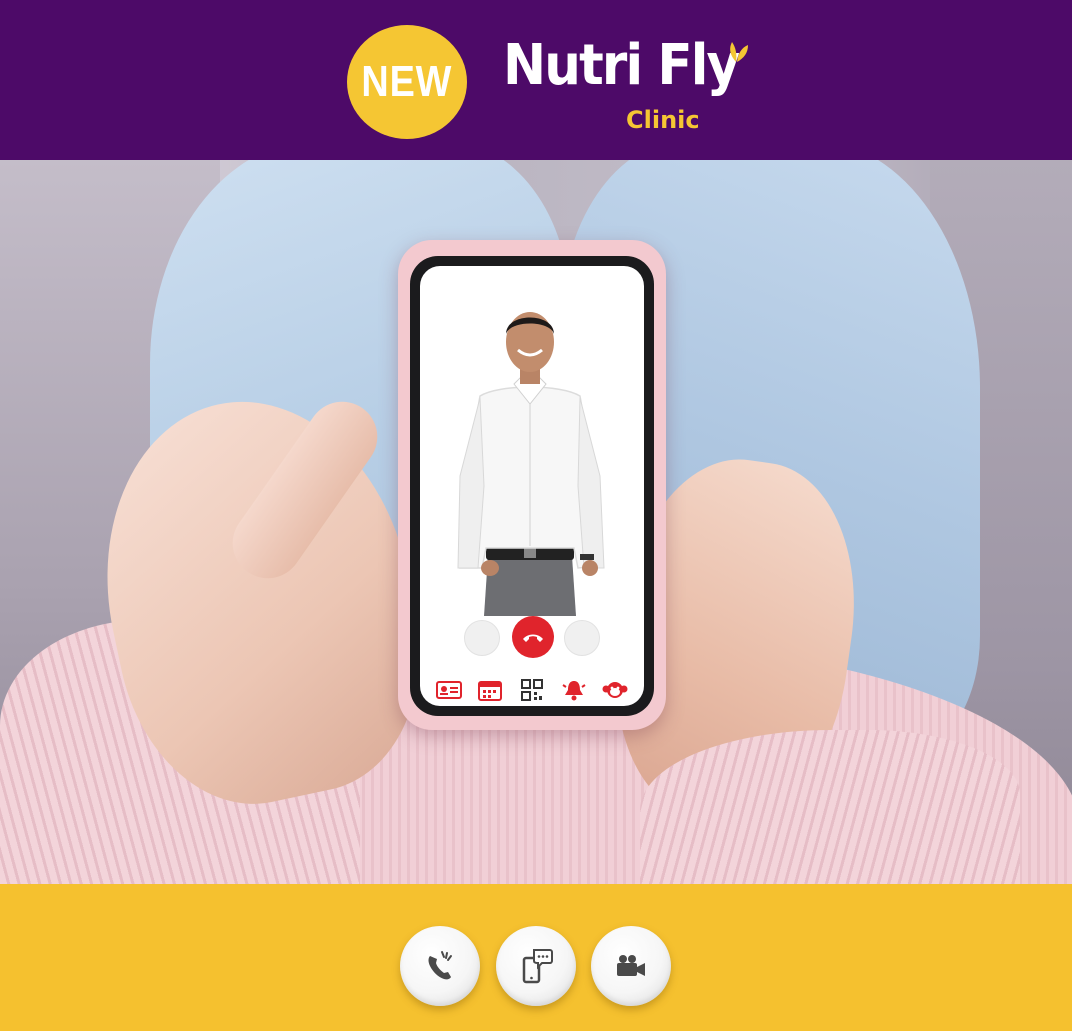 This screenshot has height=1031, width=1072. I want to click on video-call-button, so click(631, 966).